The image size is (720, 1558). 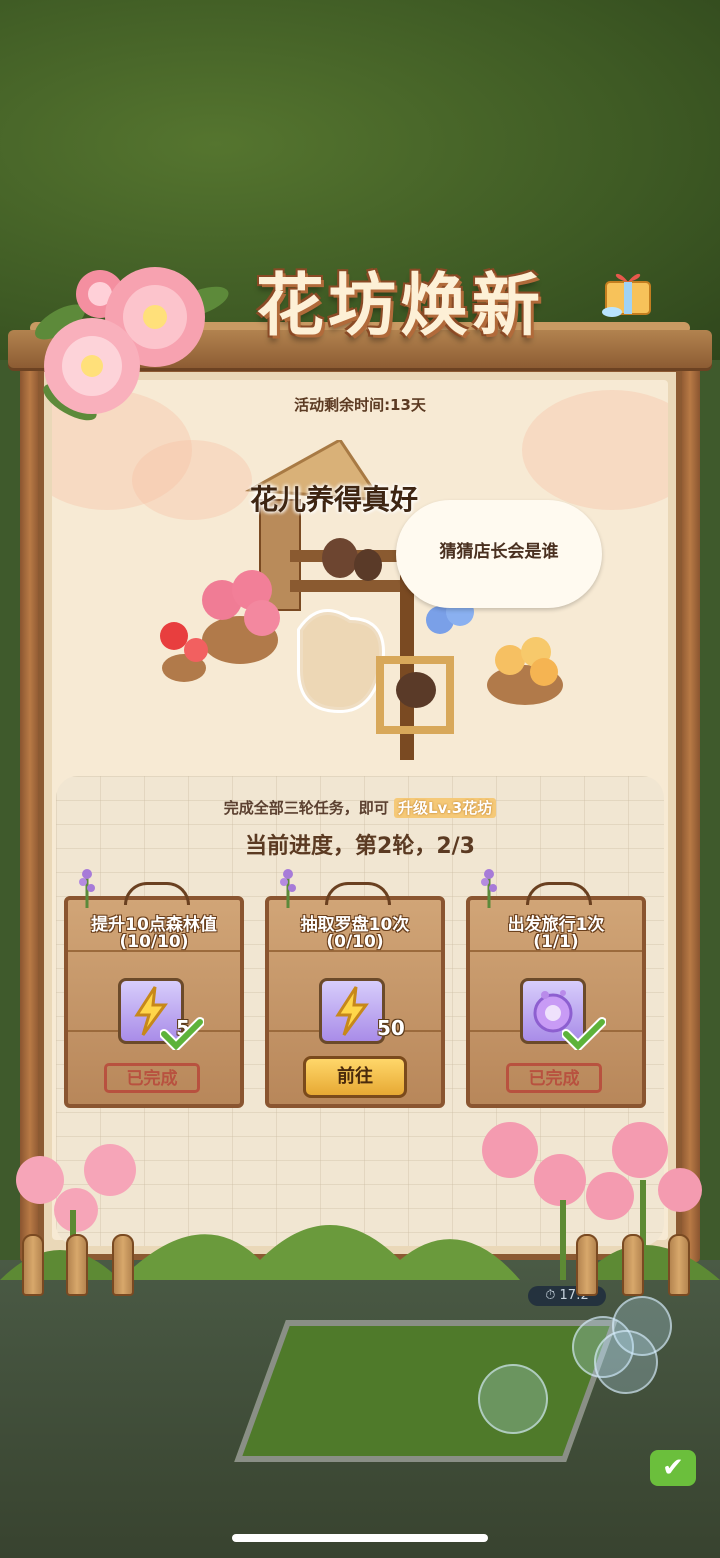 I want to click on task-card: 出发旅行1次 (1/1) 已完成, so click(x=556, y=991).